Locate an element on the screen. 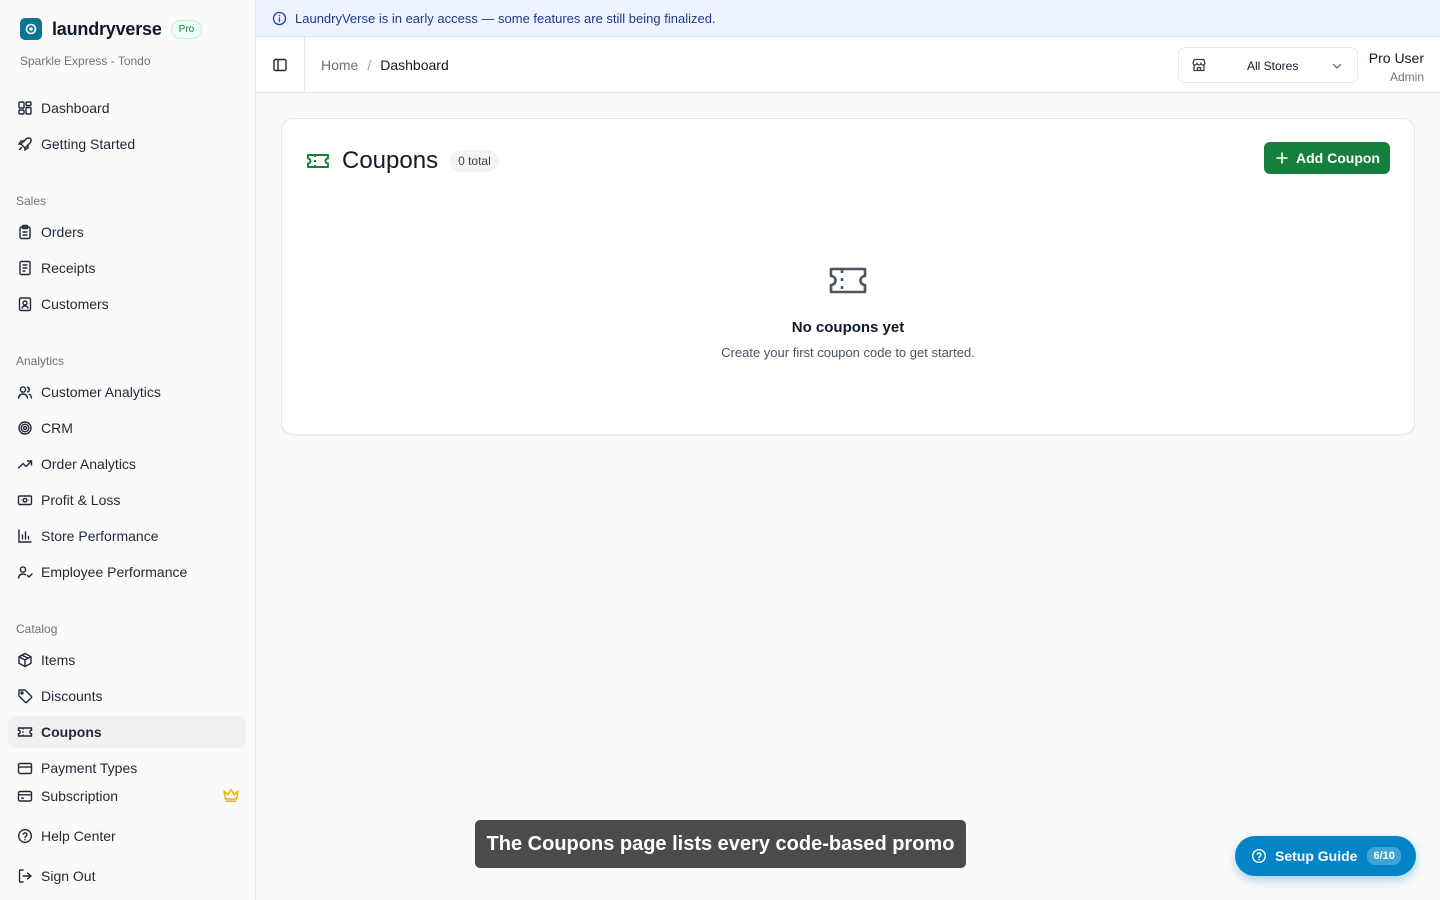 The height and width of the screenshot is (900, 1440). sidebar-item-label: CRM is located at coordinates (57, 428).